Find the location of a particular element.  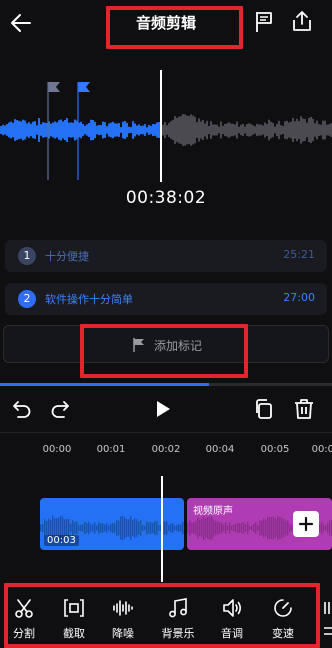

mark-flag-1-icon is located at coordinates (55, 130).